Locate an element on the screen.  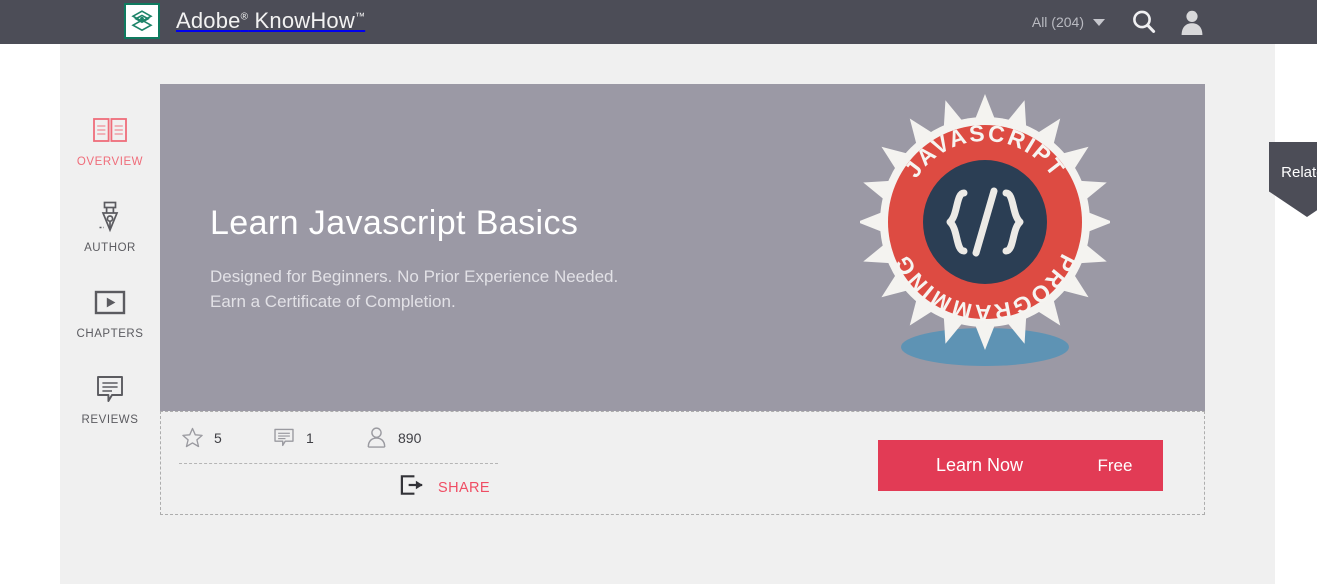
page-title: Learn Javascript Basics is located at coordinates (394, 222).